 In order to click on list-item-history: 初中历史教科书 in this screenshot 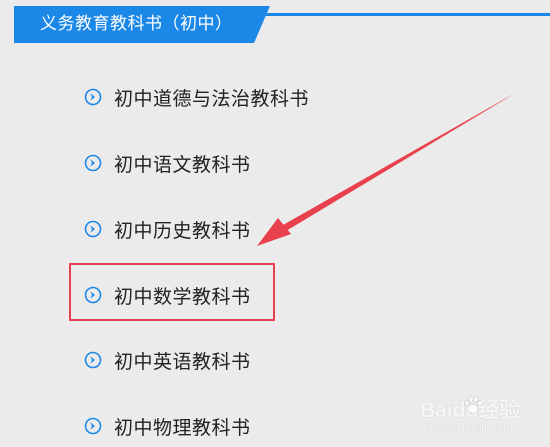, I will do `click(167, 229)`.